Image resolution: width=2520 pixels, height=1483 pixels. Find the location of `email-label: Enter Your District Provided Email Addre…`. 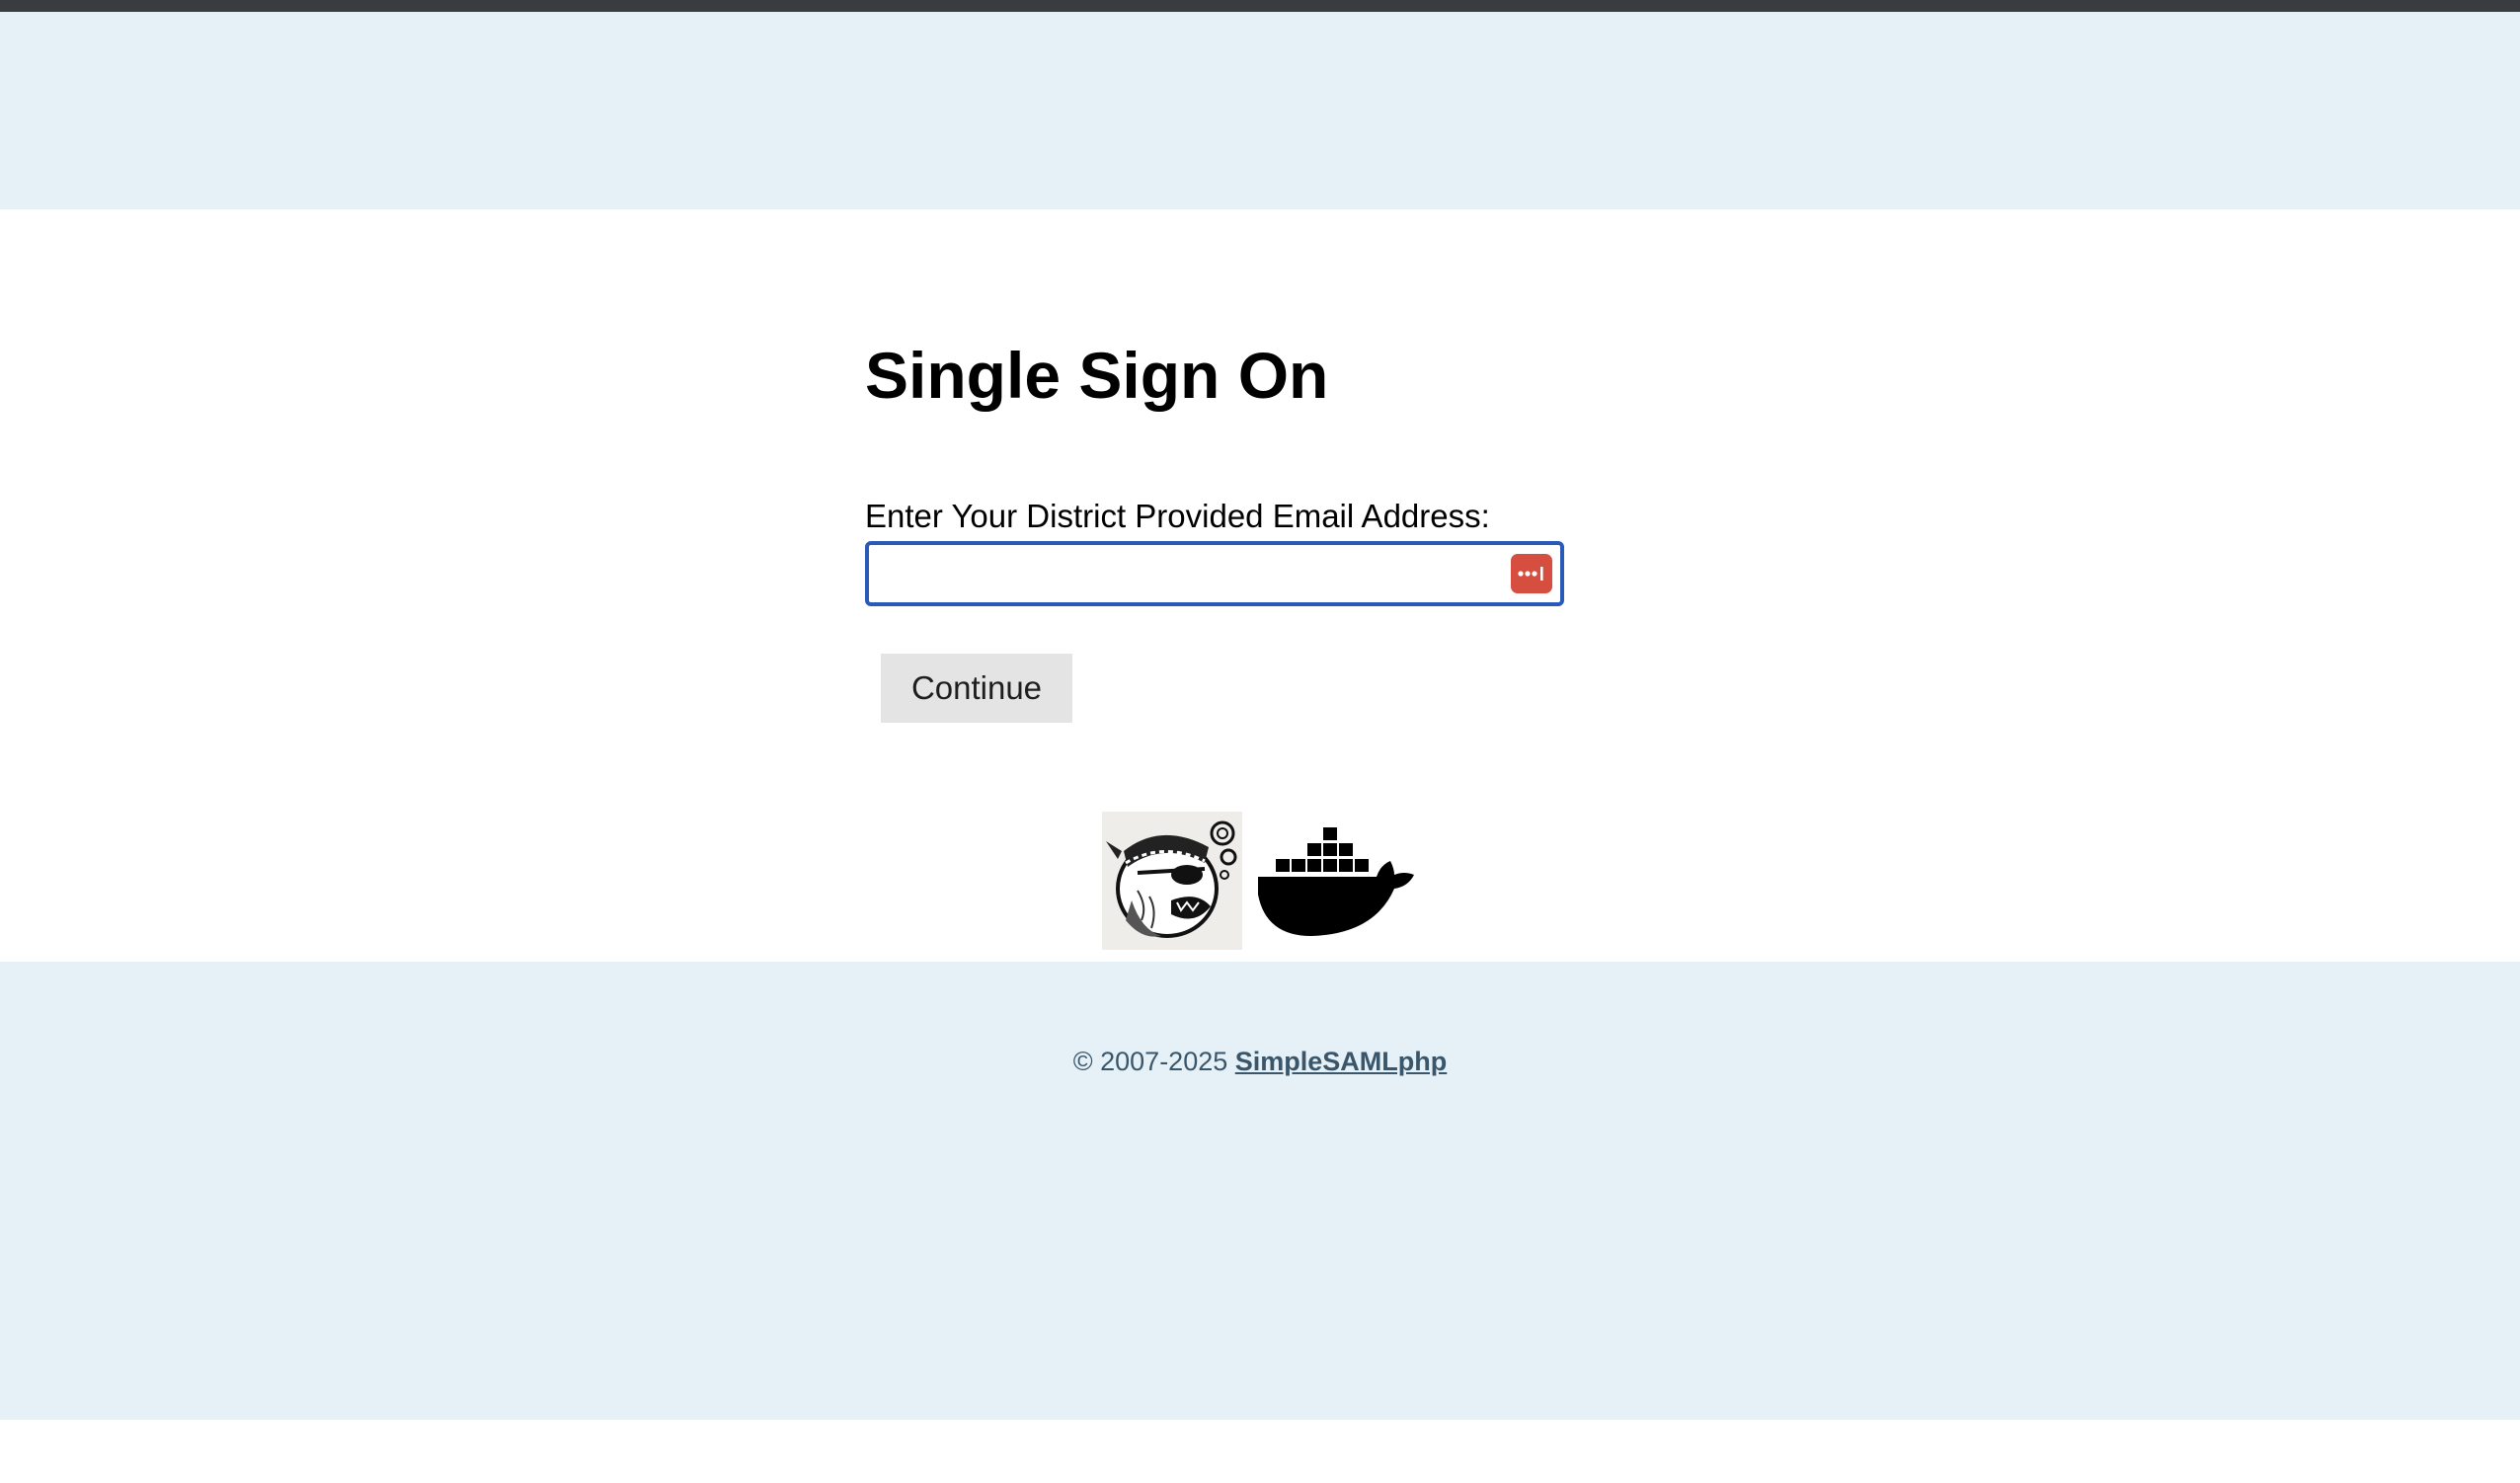

email-label: Enter Your District Provided Email Addre… is located at coordinates (1177, 516).